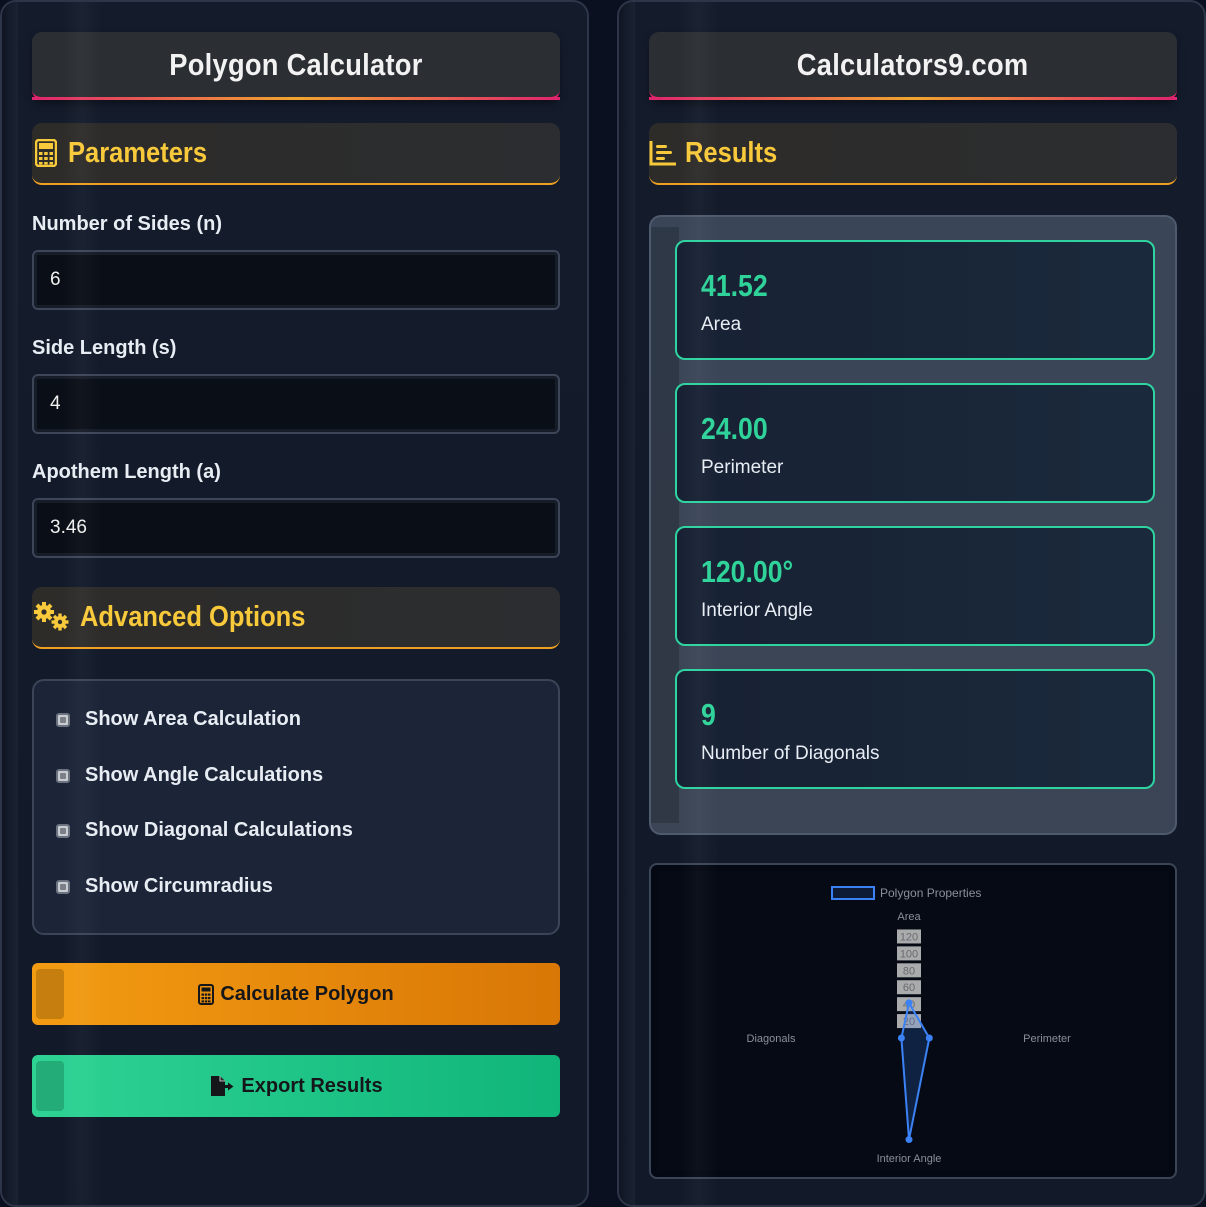 Image resolution: width=1206 pixels, height=1207 pixels. I want to click on option-show-circumradius: Show Circumradius, so click(164, 886).